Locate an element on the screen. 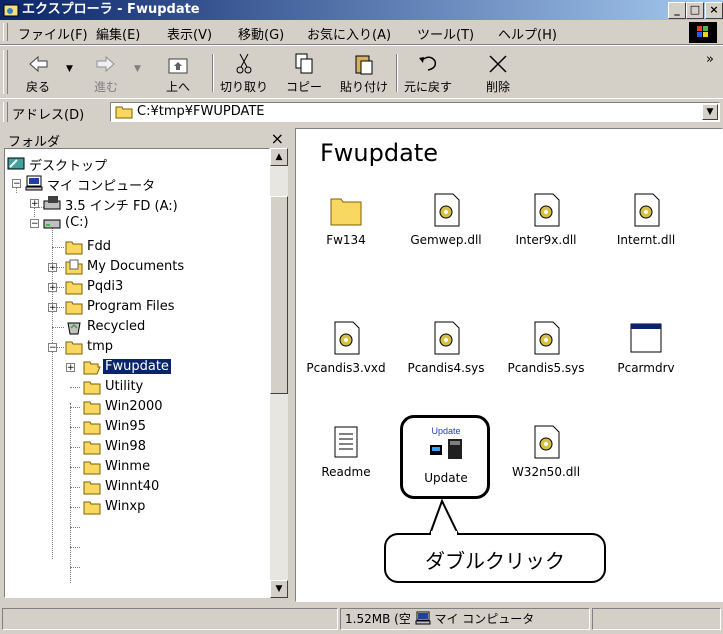  up-label: 上へ is located at coordinates (177, 87).